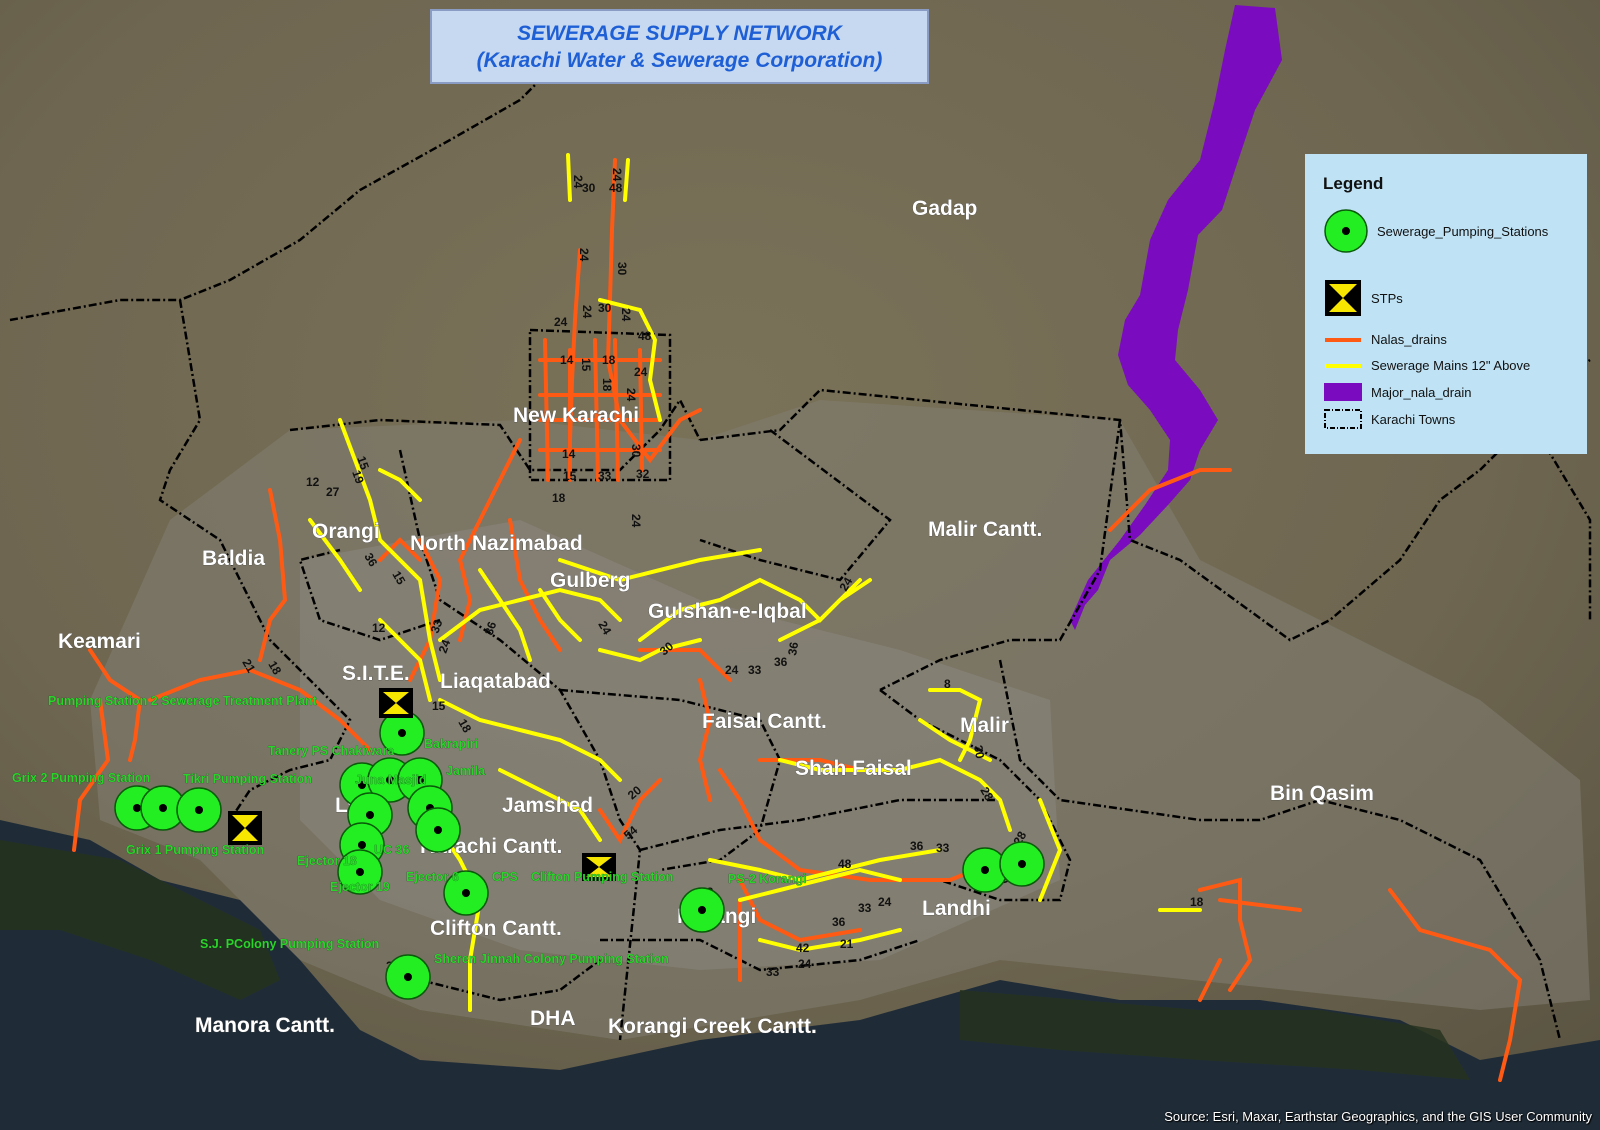 The width and height of the screenshot is (1600, 1130). What do you see at coordinates (247, 779) in the screenshot?
I see `station-label: Tikri Pumping Station` at bounding box center [247, 779].